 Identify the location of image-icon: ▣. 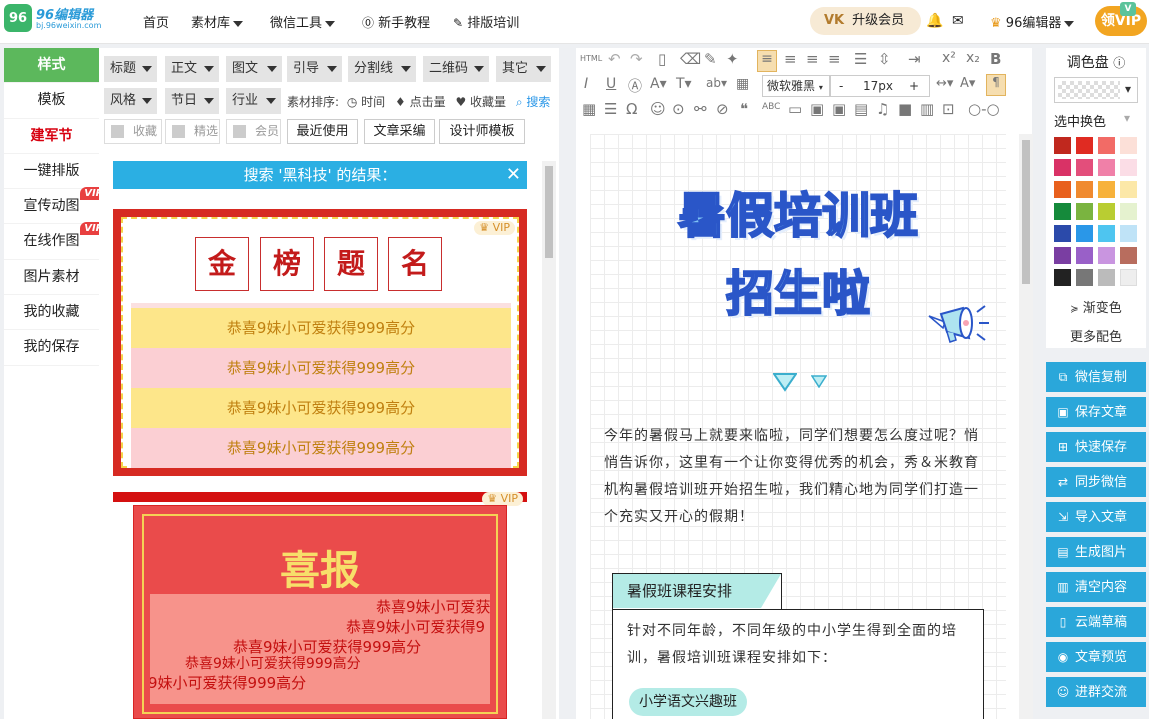
(817, 109).